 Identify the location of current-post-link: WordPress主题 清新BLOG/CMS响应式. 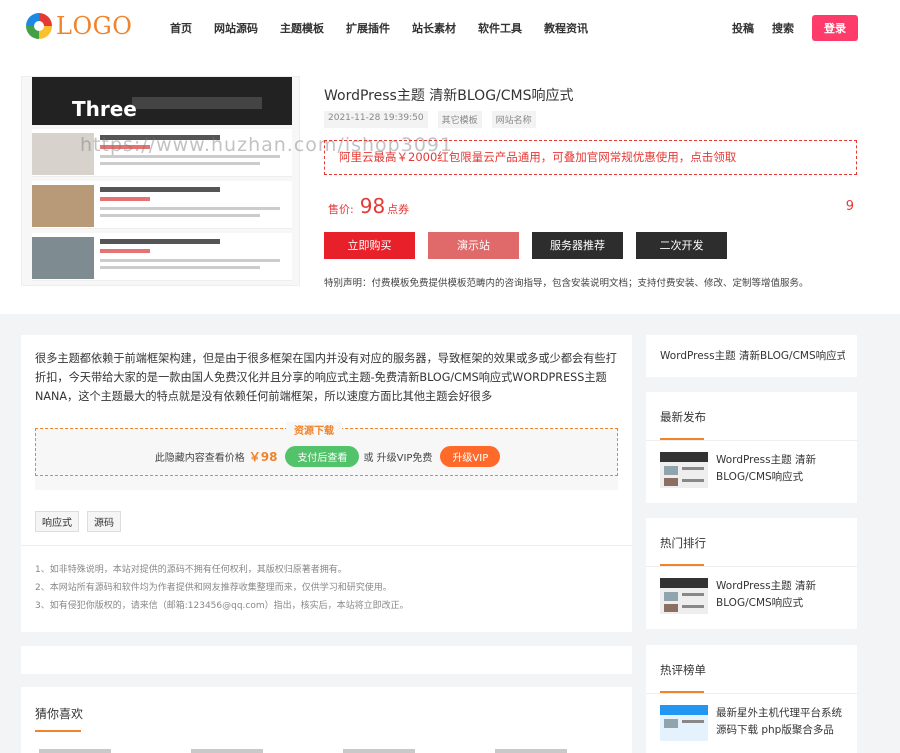
(752, 355).